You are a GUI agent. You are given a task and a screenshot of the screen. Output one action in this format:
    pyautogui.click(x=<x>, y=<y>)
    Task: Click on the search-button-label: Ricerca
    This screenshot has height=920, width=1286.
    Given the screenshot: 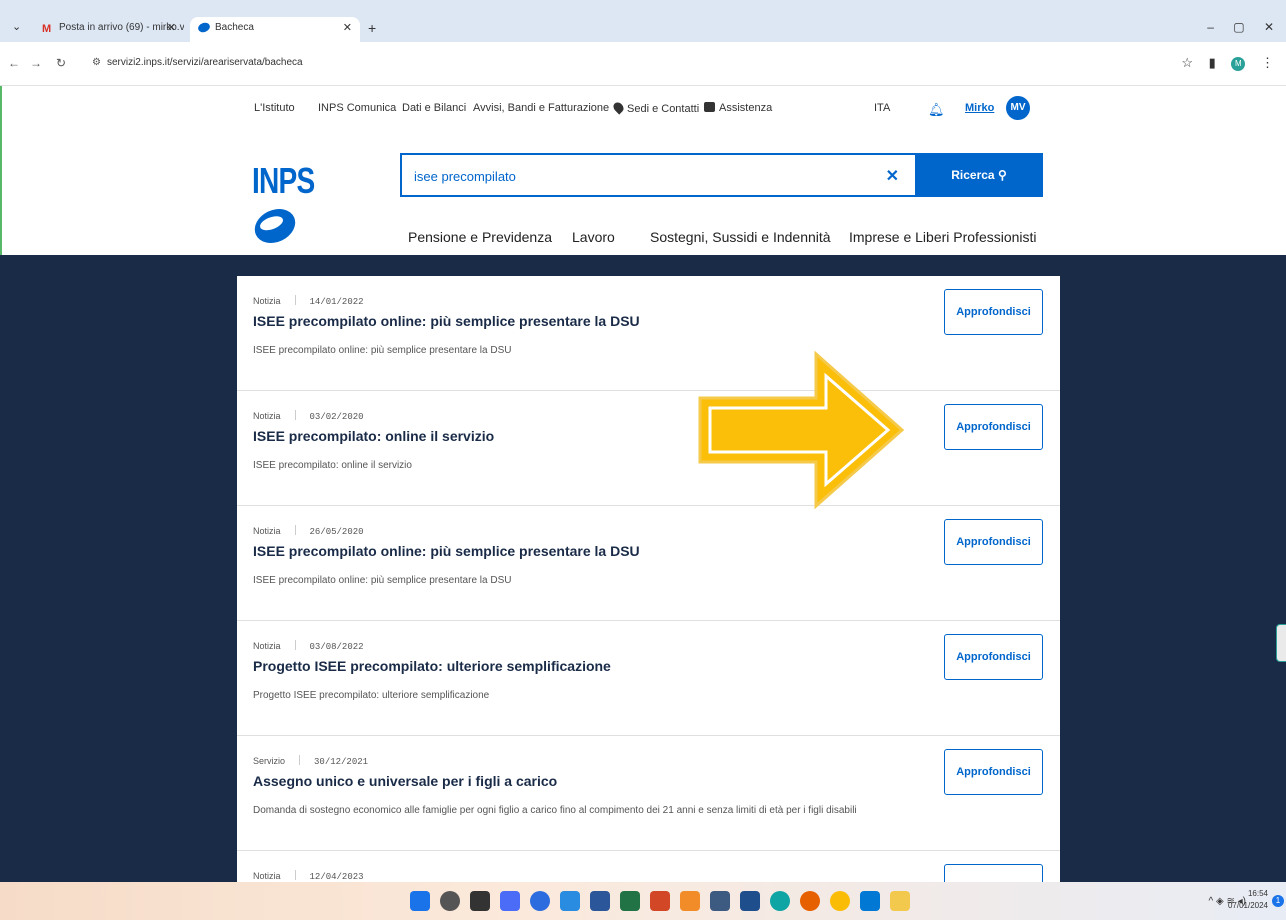 What is the action you would take?
    pyautogui.click(x=973, y=175)
    